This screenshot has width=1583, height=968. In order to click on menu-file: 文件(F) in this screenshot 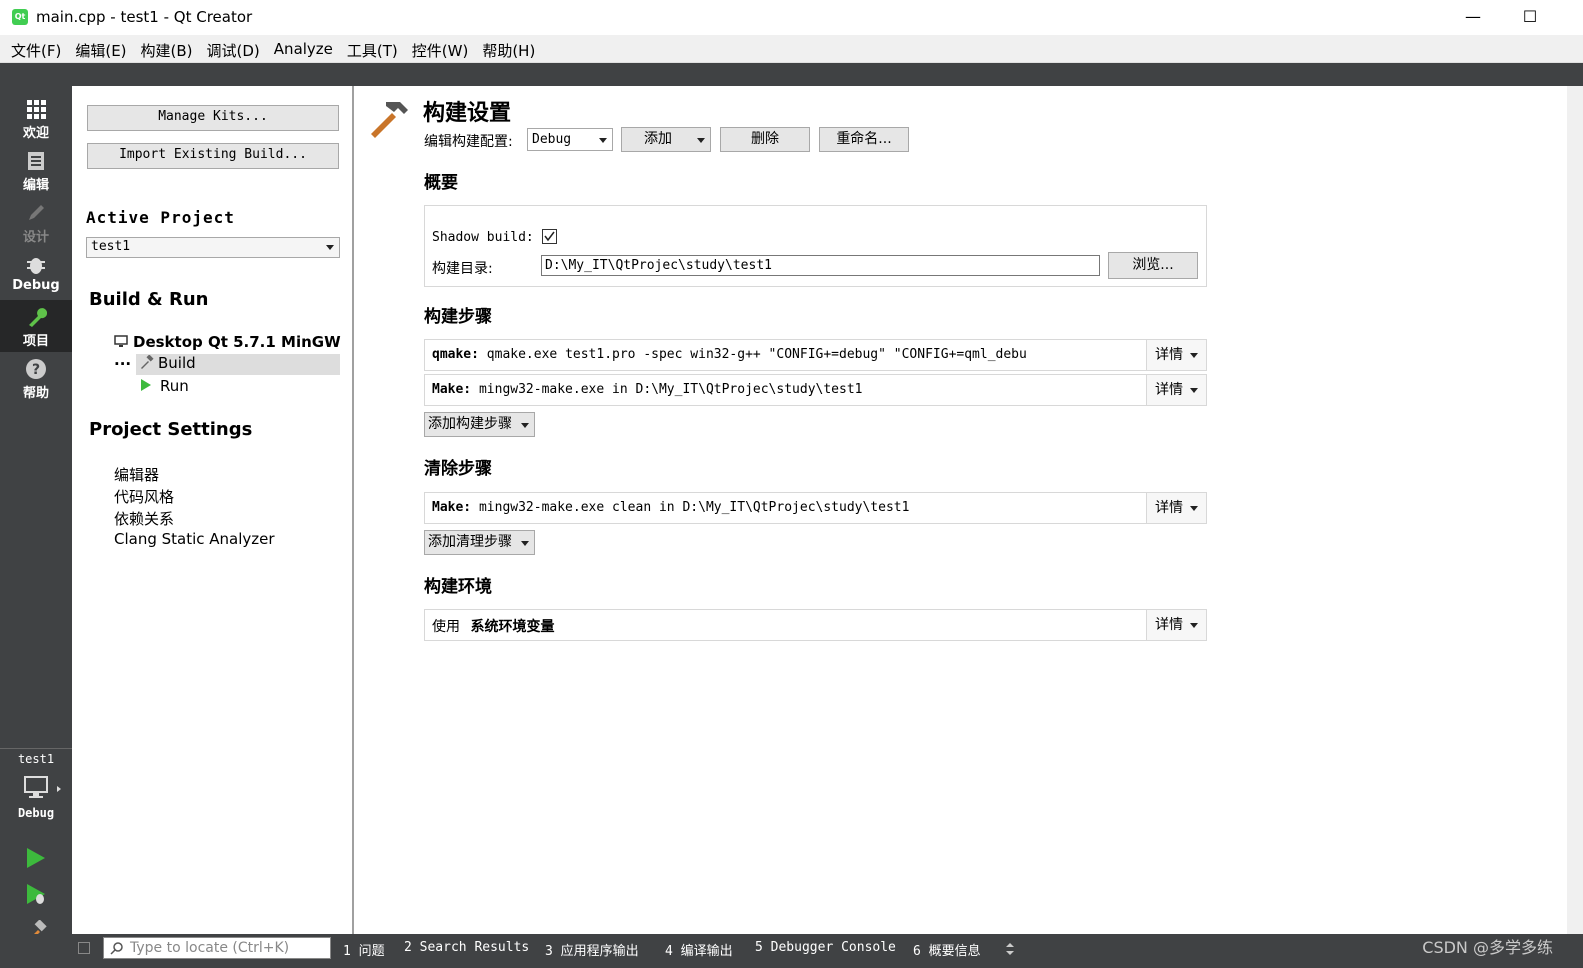, I will do `click(36, 48)`.